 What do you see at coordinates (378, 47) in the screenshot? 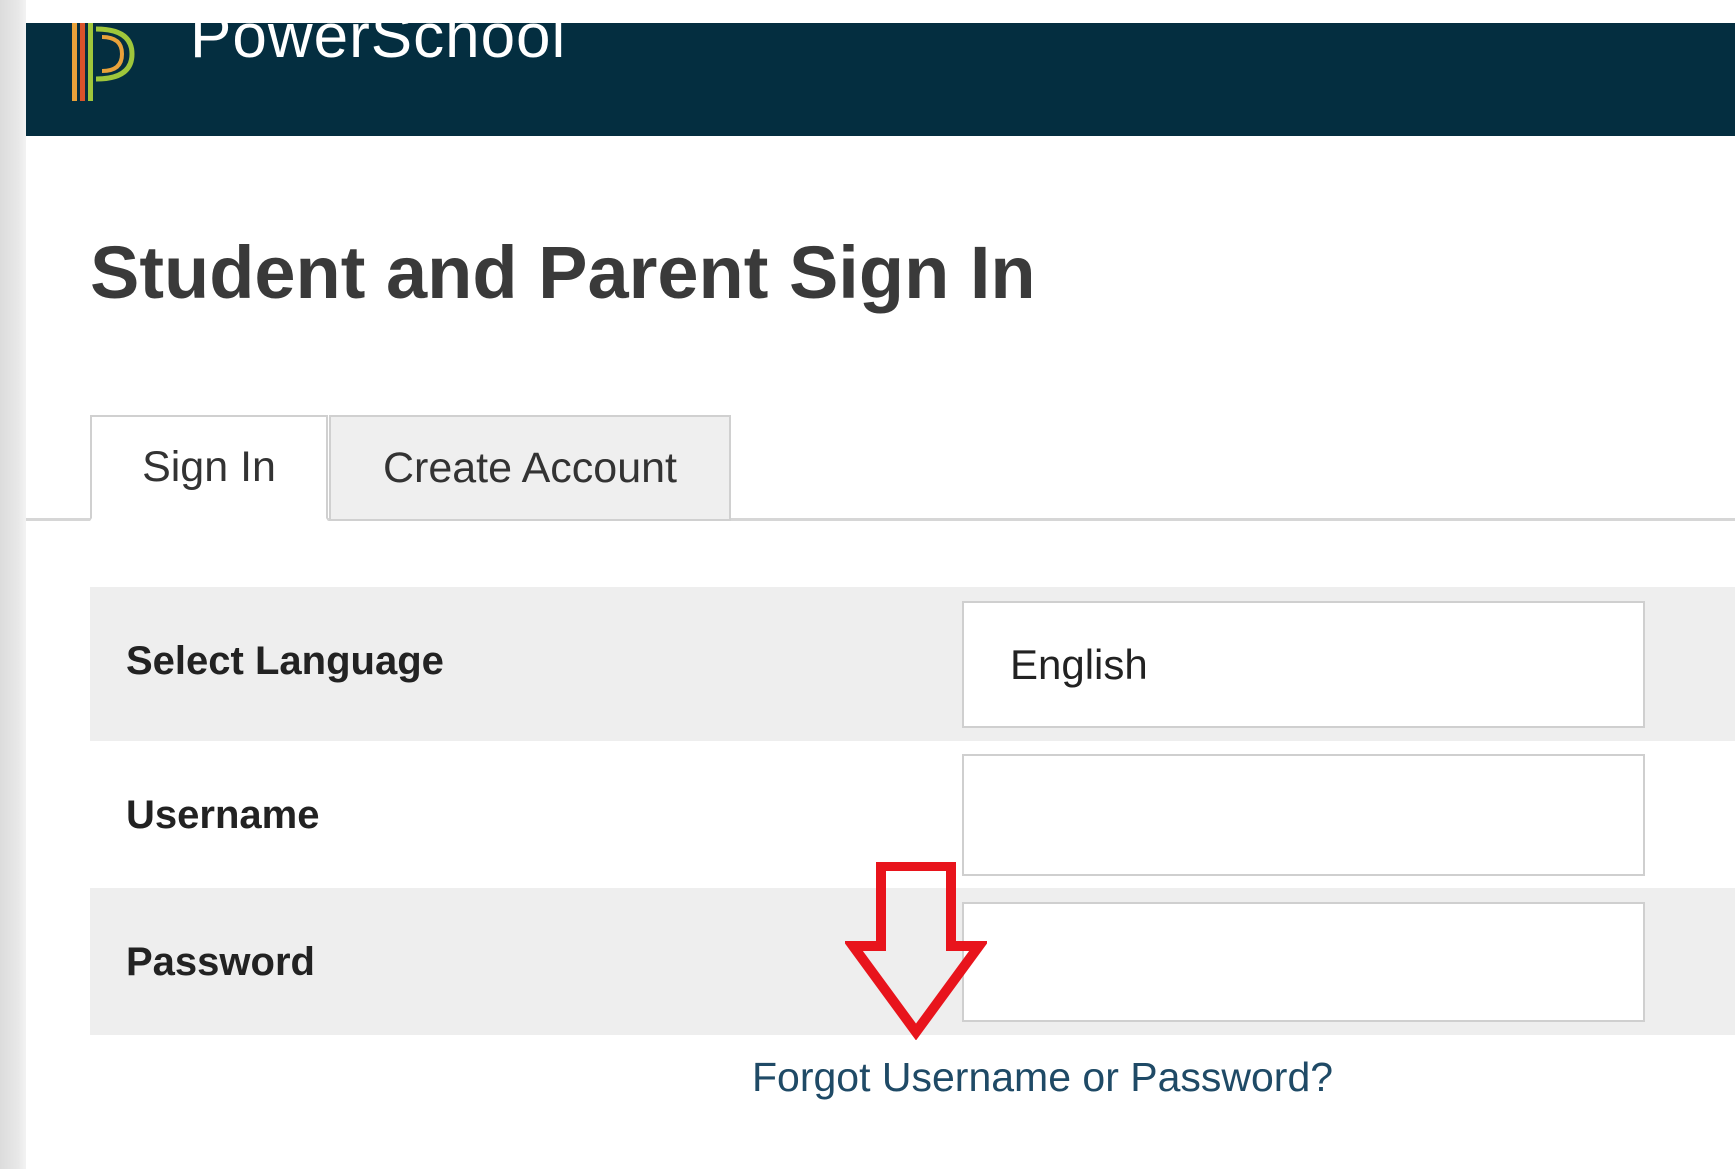
I see `brand-name: PowerSchool` at bounding box center [378, 47].